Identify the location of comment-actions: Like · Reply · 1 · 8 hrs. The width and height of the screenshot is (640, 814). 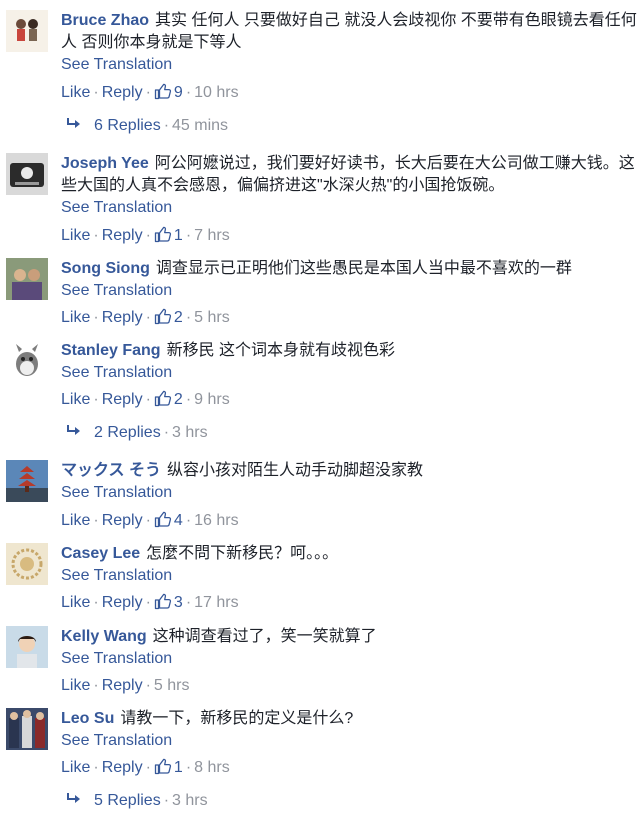
(145, 768).